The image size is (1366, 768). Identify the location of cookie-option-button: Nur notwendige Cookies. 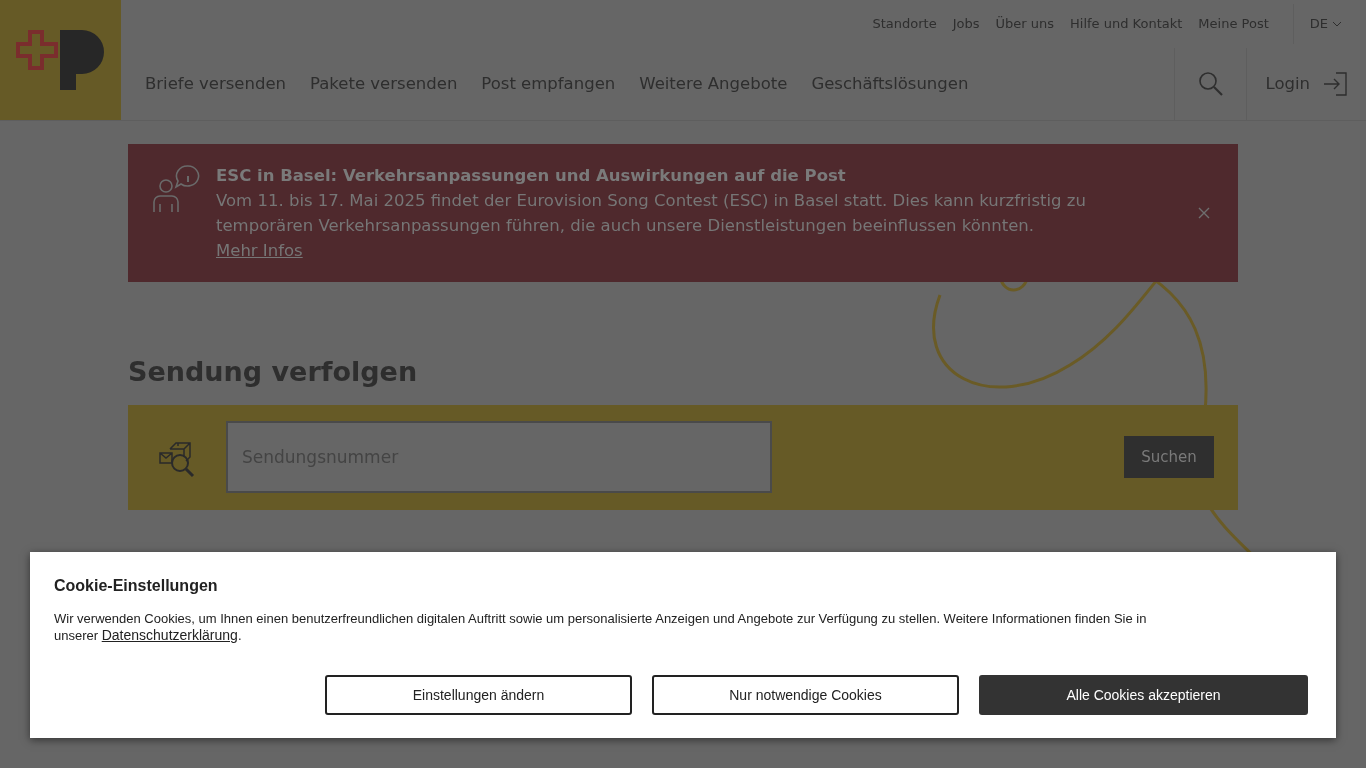
(805, 695).